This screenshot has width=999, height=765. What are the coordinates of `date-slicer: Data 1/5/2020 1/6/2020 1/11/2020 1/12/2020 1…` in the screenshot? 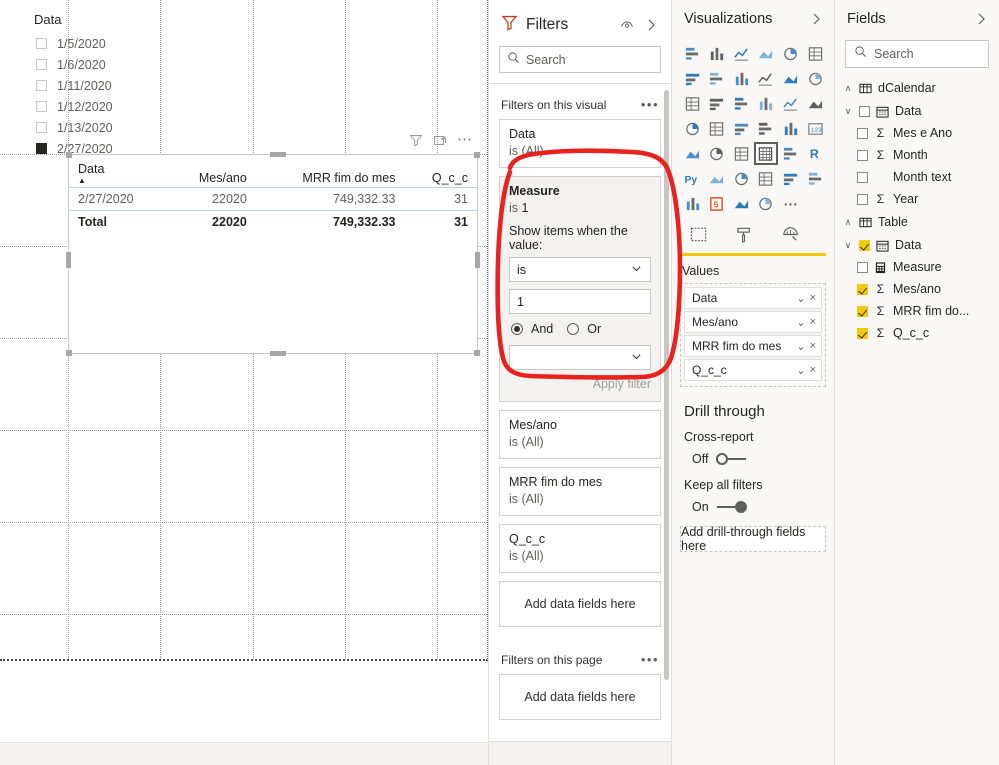 It's located at (120, 84).